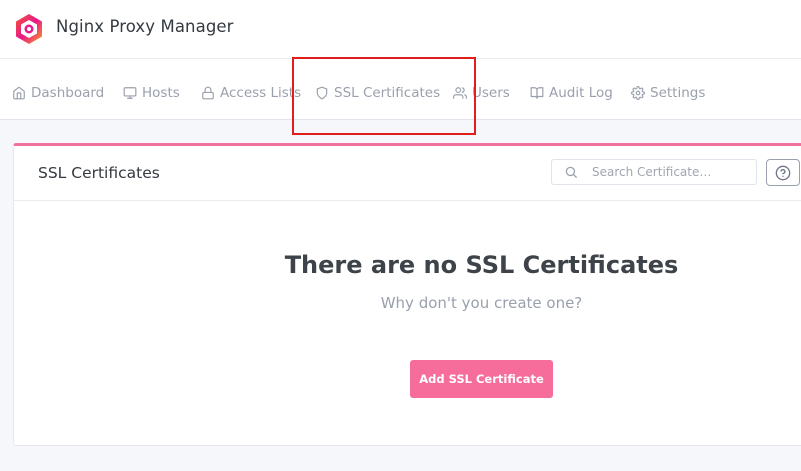 The height and width of the screenshot is (471, 801). Describe the element at coordinates (571, 172) in the screenshot. I see `search-icon` at that location.